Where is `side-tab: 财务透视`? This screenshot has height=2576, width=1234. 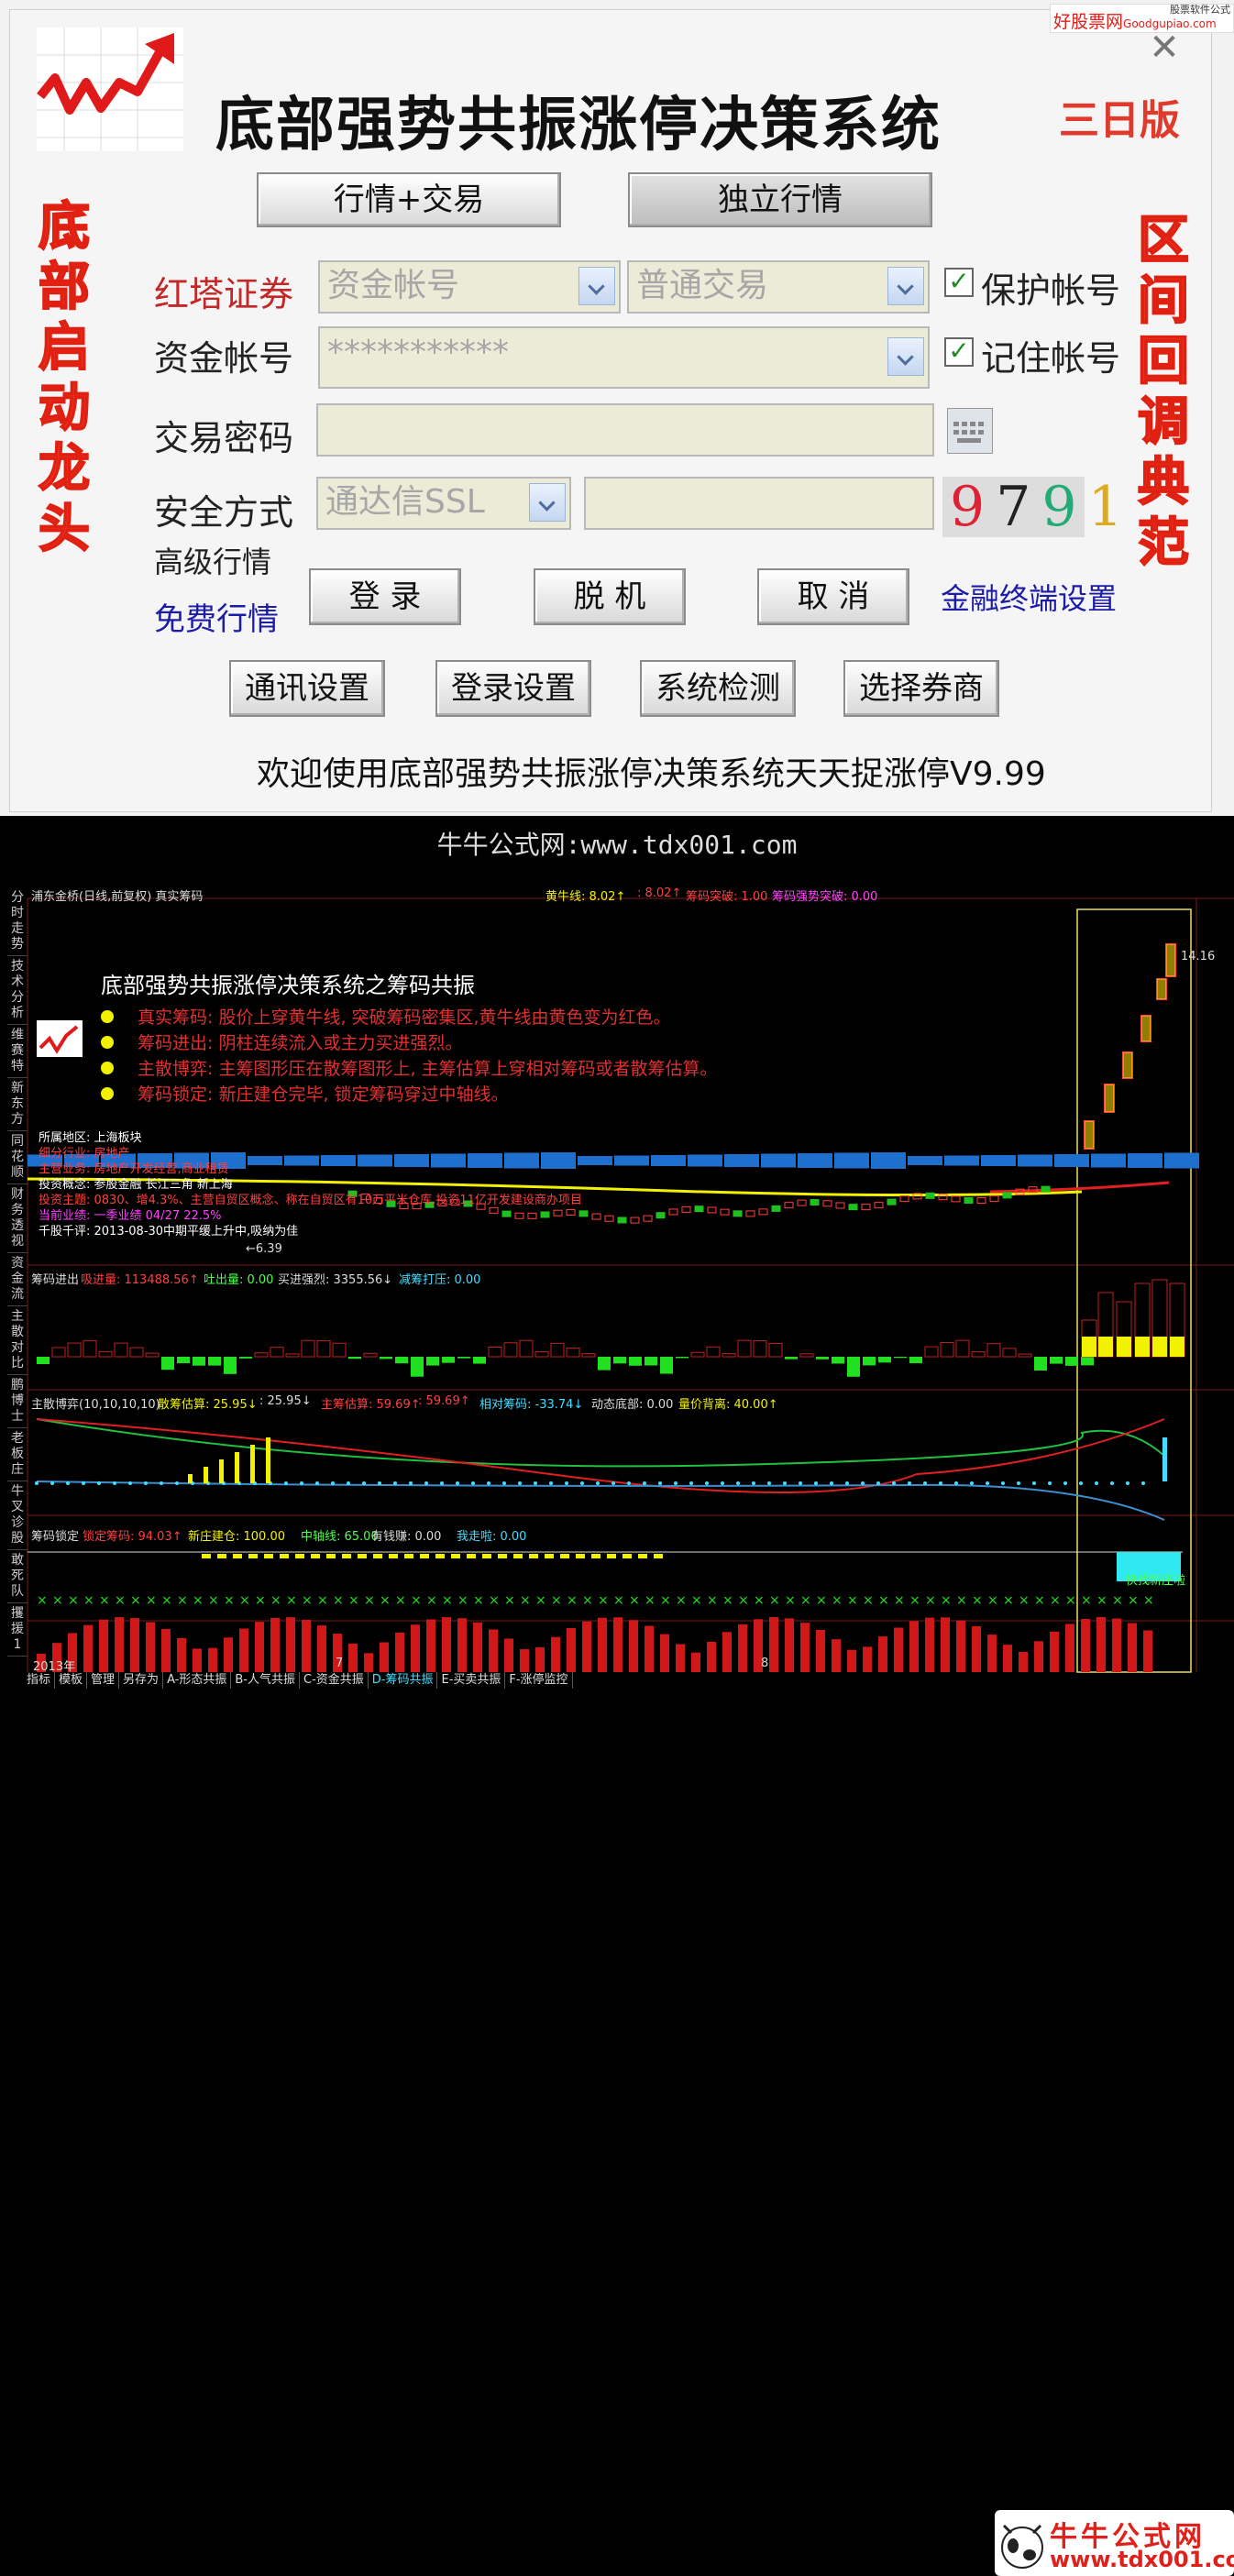
side-tab: 财务透视 is located at coordinates (17, 1218).